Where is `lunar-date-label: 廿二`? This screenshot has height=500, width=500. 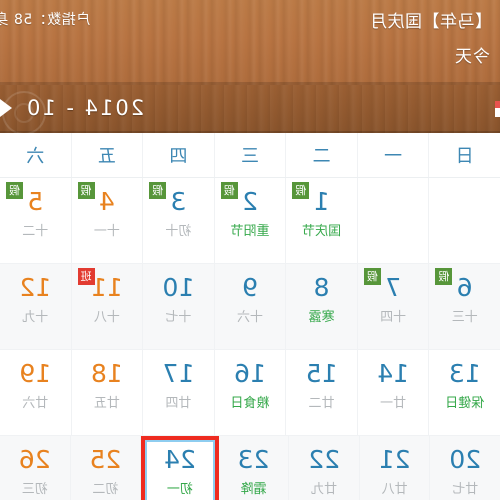
lunar-date-label: 廿二 is located at coordinates (321, 403).